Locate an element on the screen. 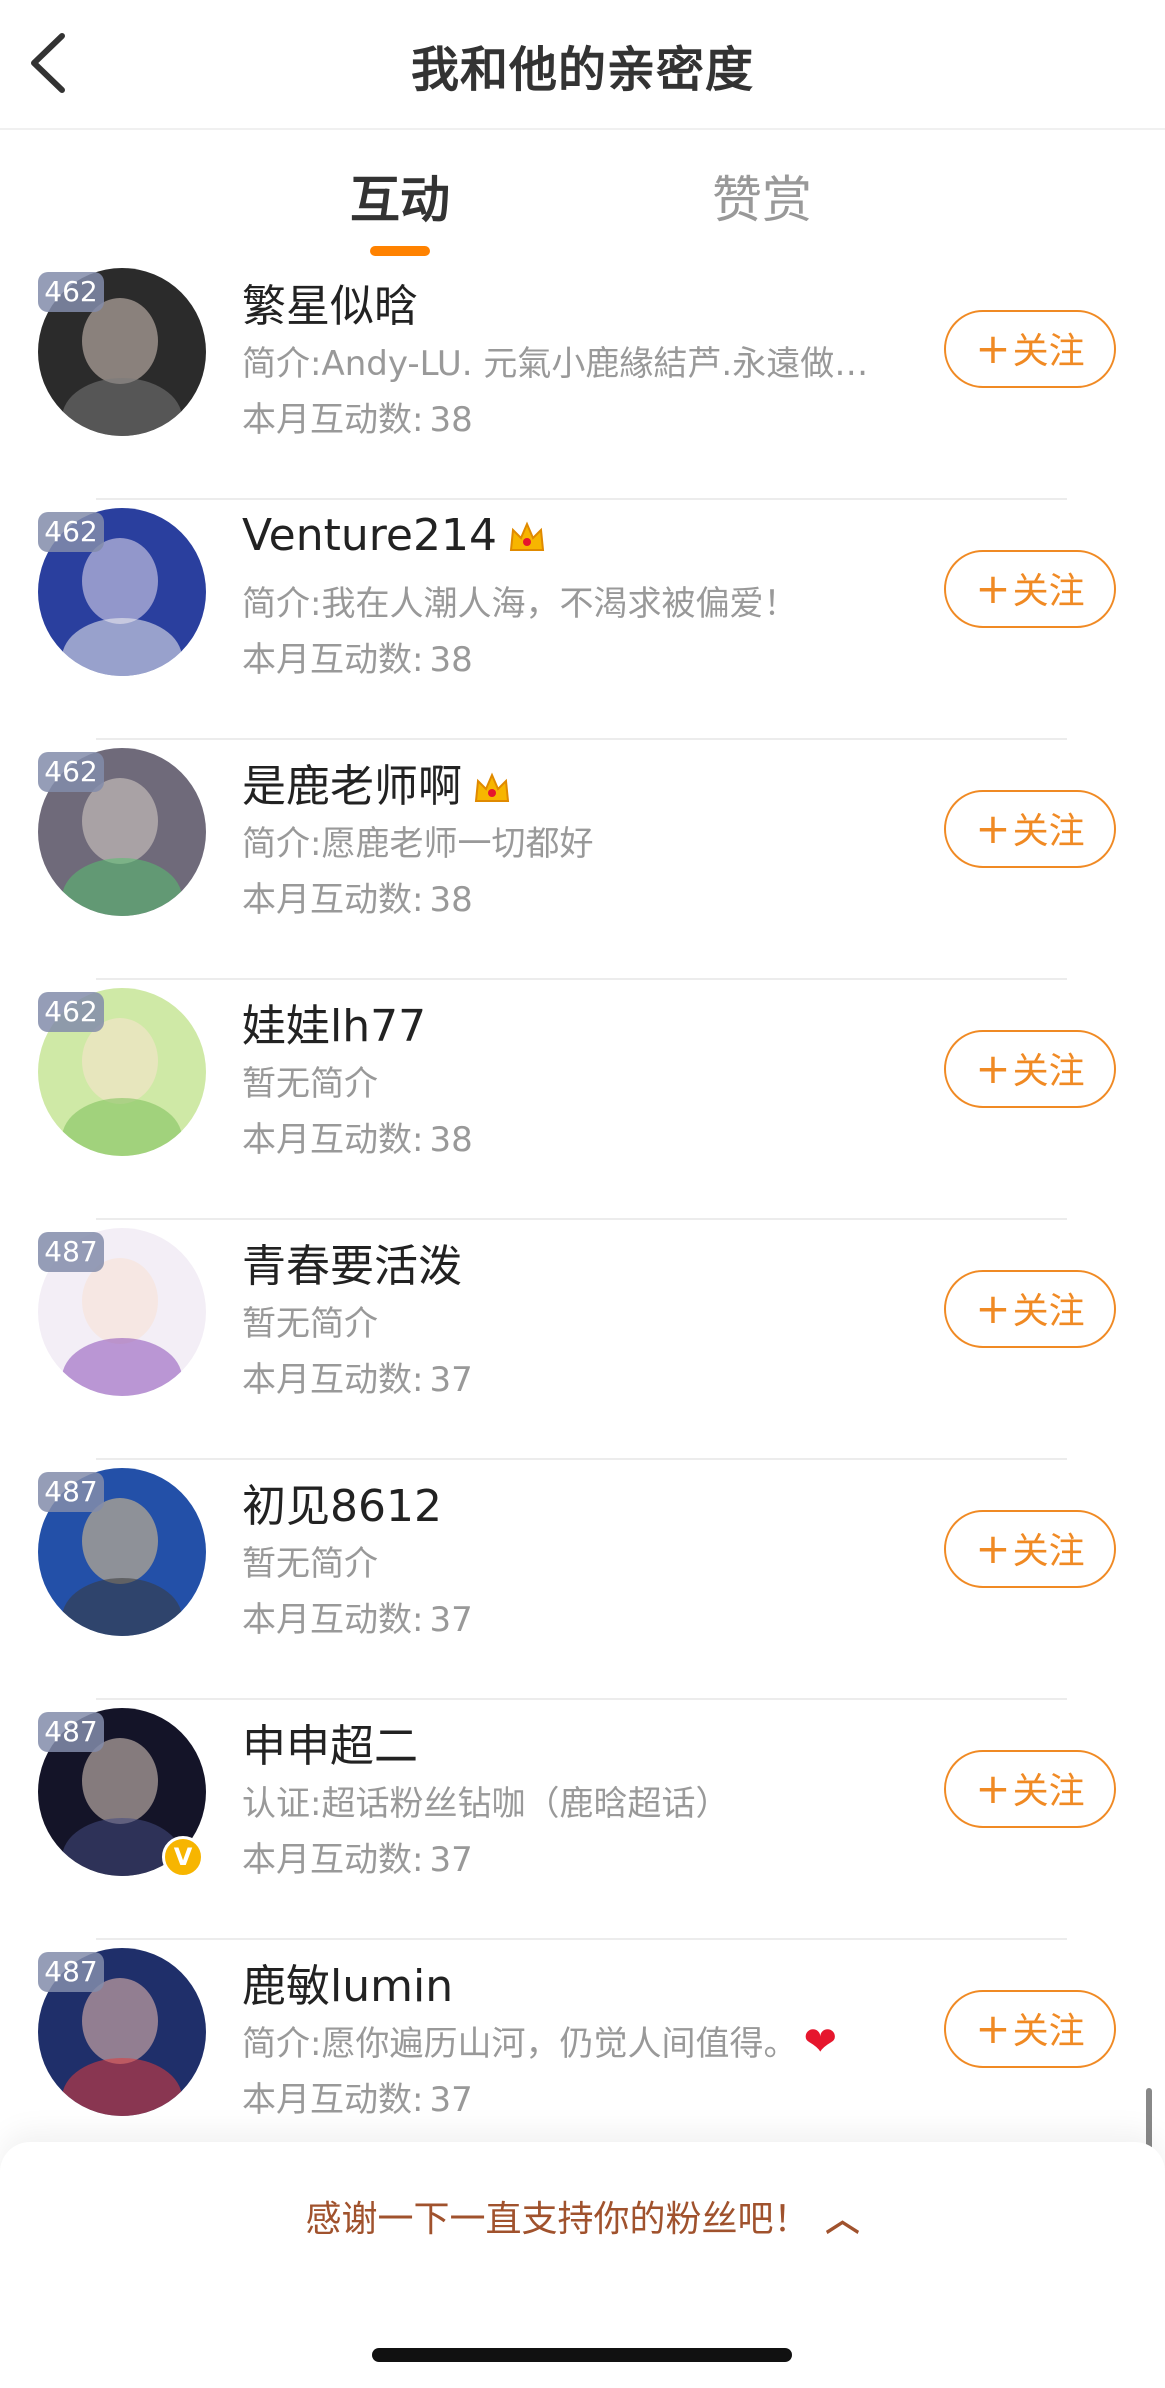 The height and width of the screenshot is (2388, 1165). user-name-text: 青春要活泼 is located at coordinates (352, 1266).